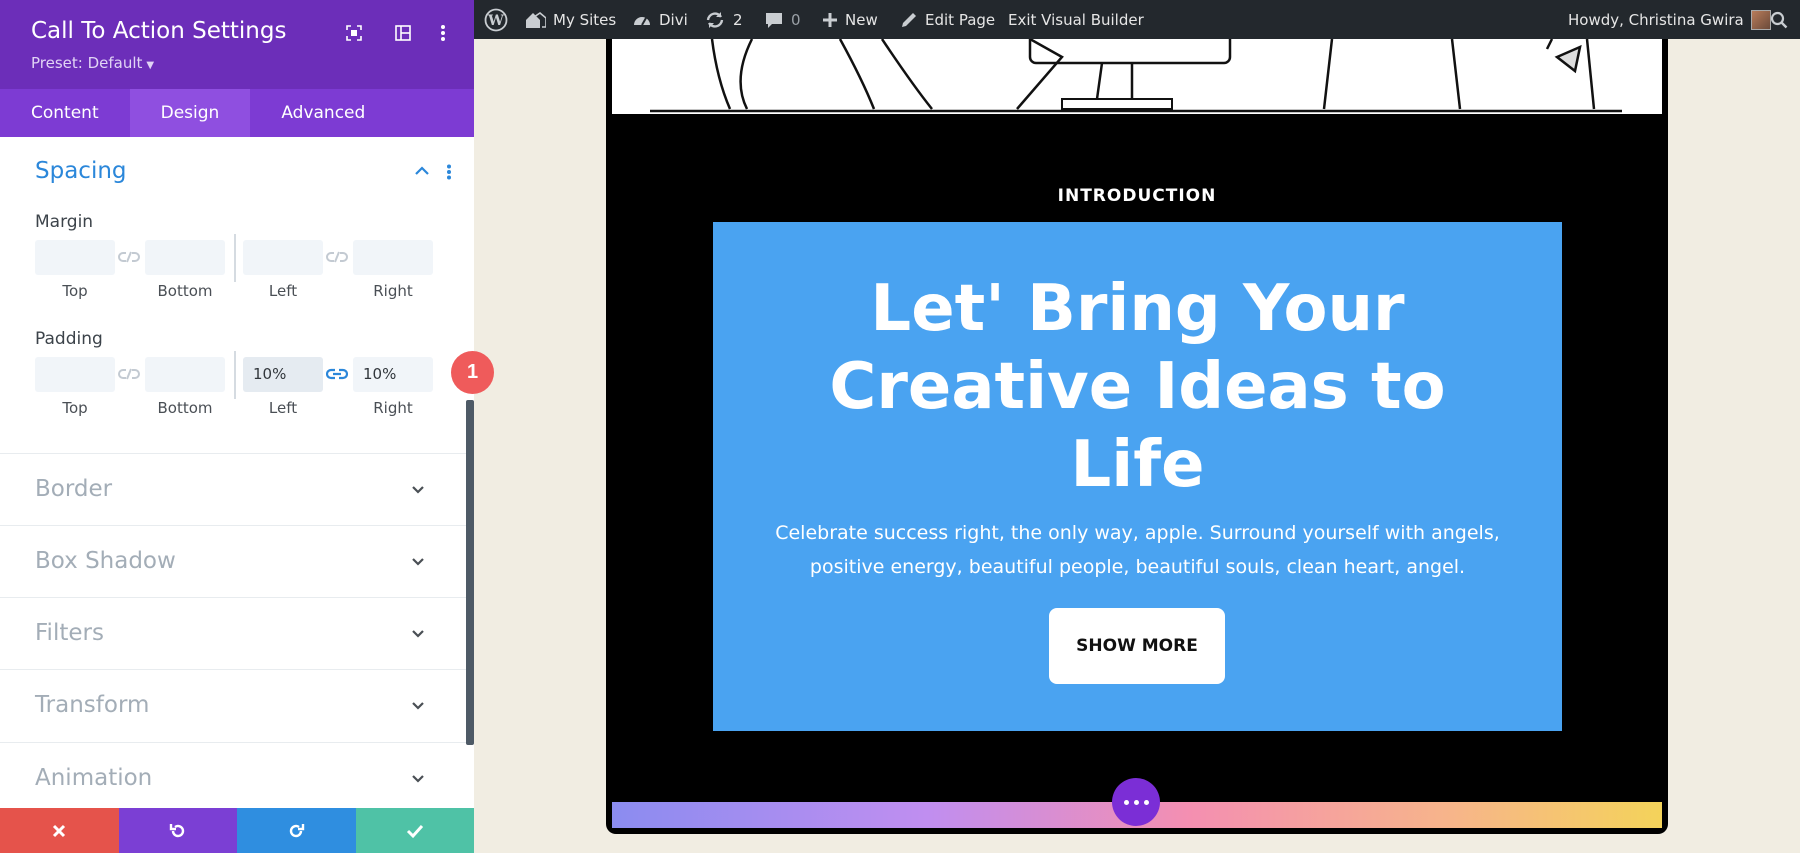  What do you see at coordinates (673, 19) in the screenshot?
I see `divi-label: Divi` at bounding box center [673, 19].